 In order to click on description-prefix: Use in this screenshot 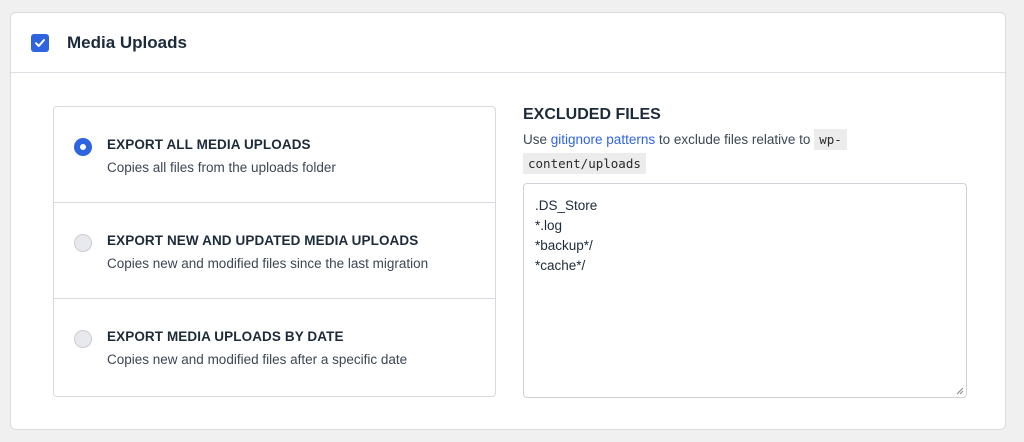, I will do `click(537, 139)`.